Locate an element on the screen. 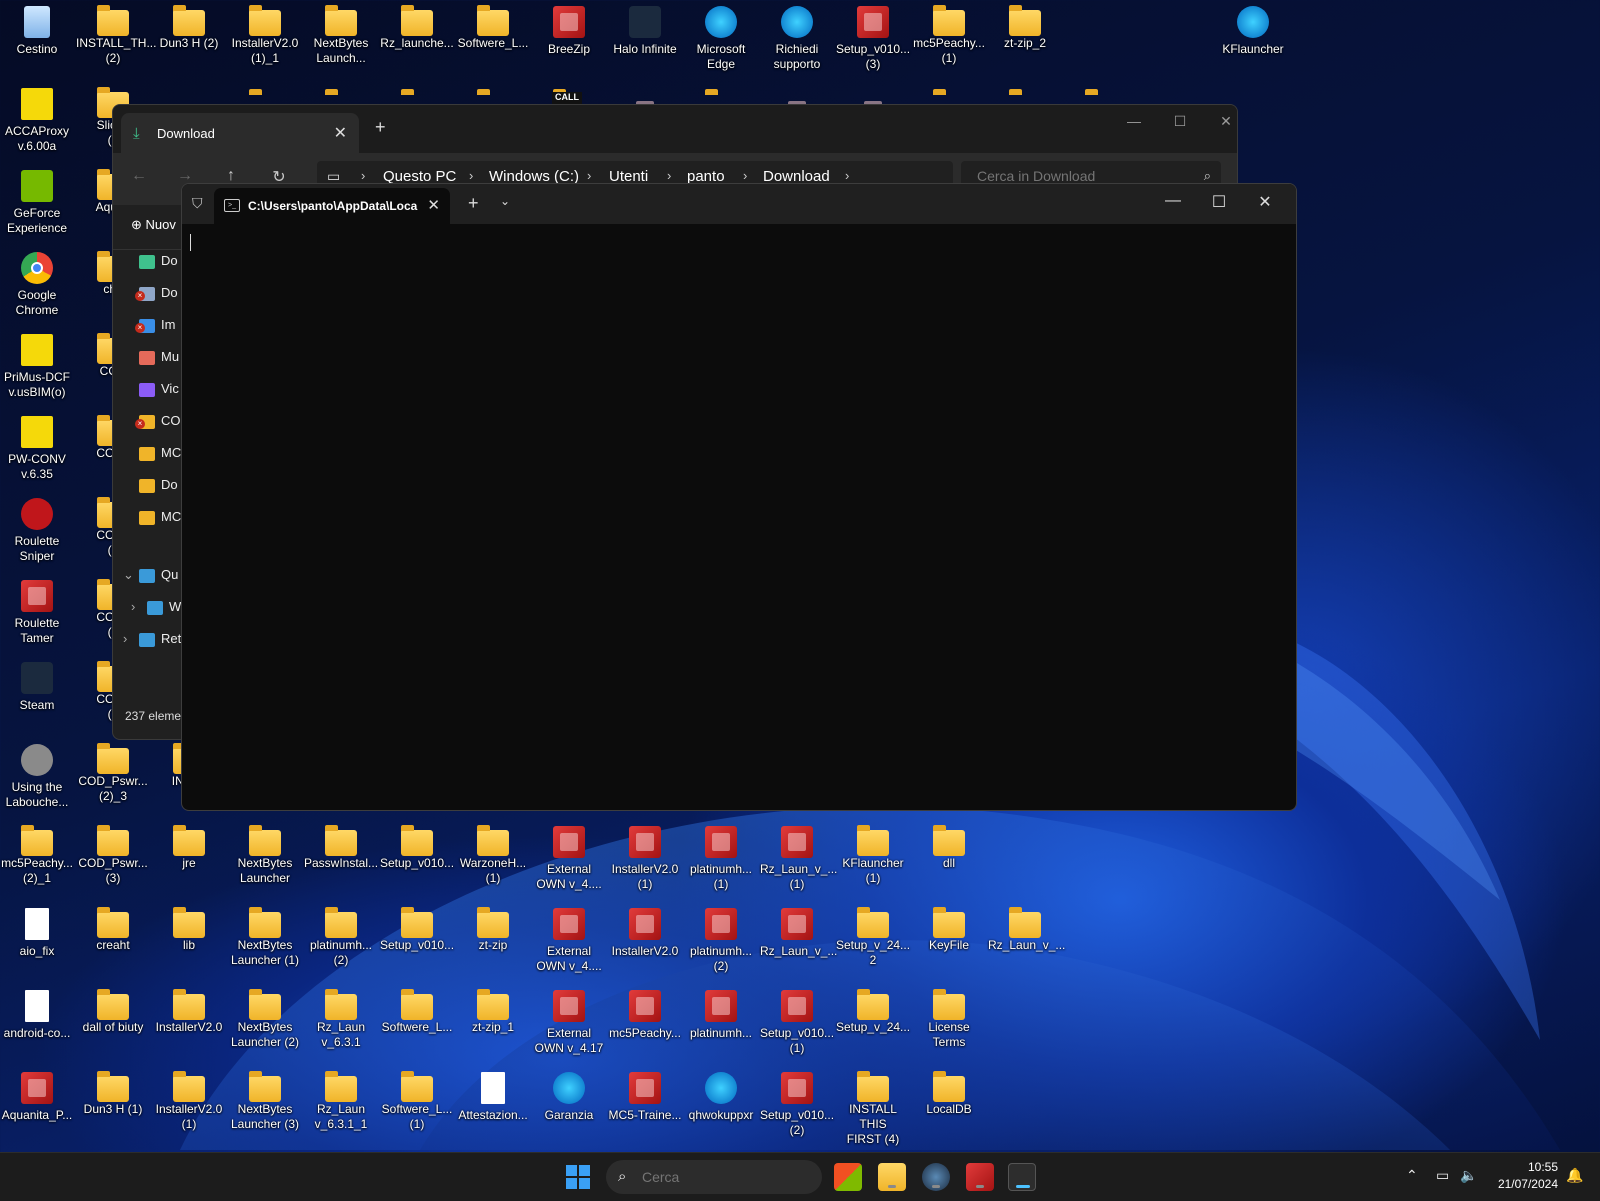  dropdown-icon: ⌄ is located at coordinates (505, 201).